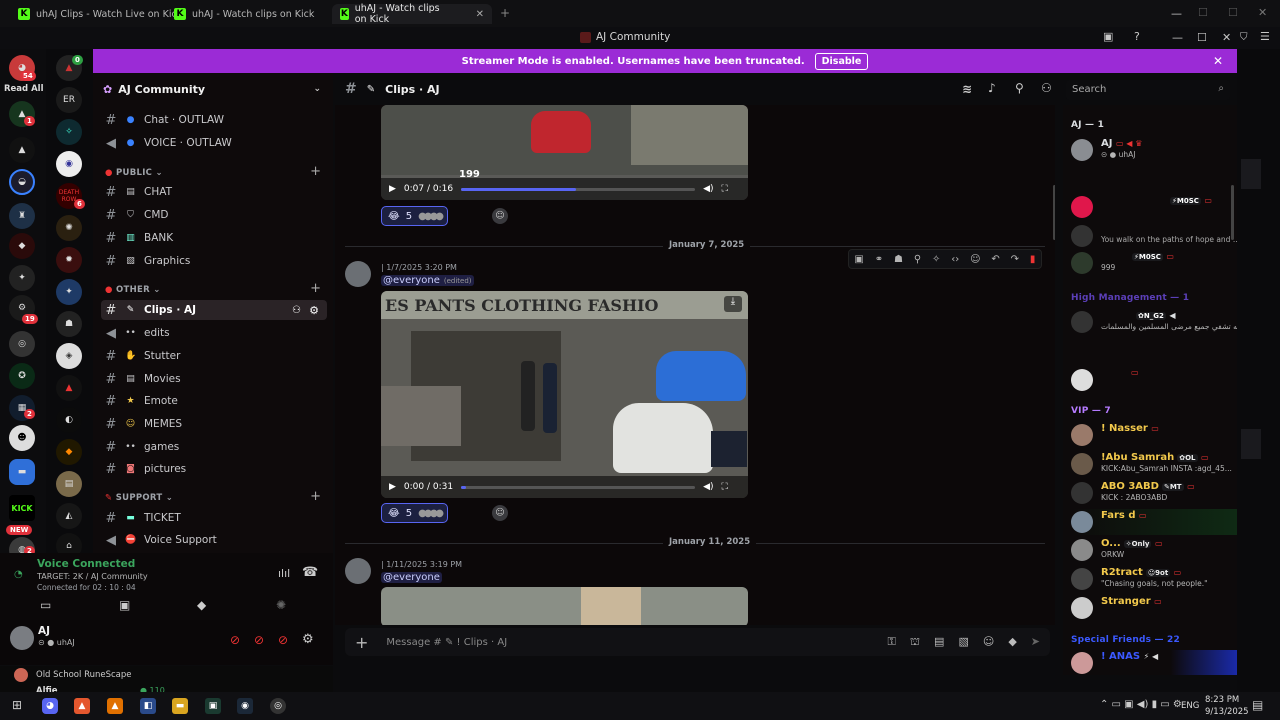  Describe the element at coordinates (214, 215) in the screenshot. I see `channel-item-cmd: # ⛉ CMD` at that location.